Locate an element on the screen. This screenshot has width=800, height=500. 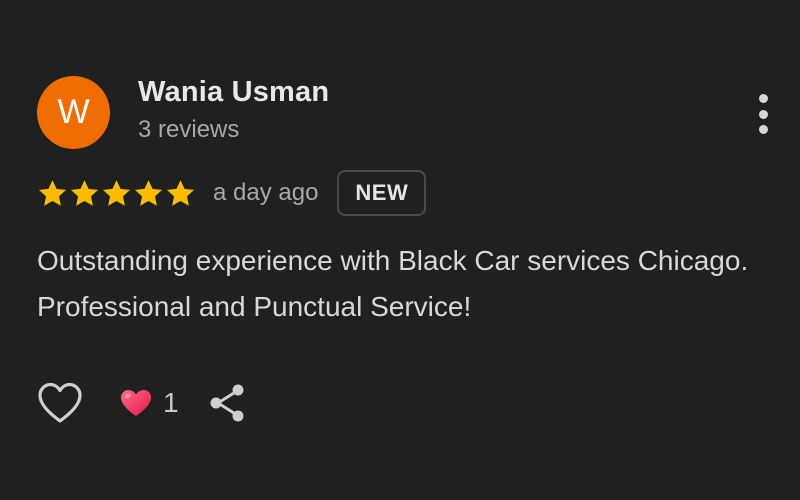
review-actions: 1 is located at coordinates (143, 403).